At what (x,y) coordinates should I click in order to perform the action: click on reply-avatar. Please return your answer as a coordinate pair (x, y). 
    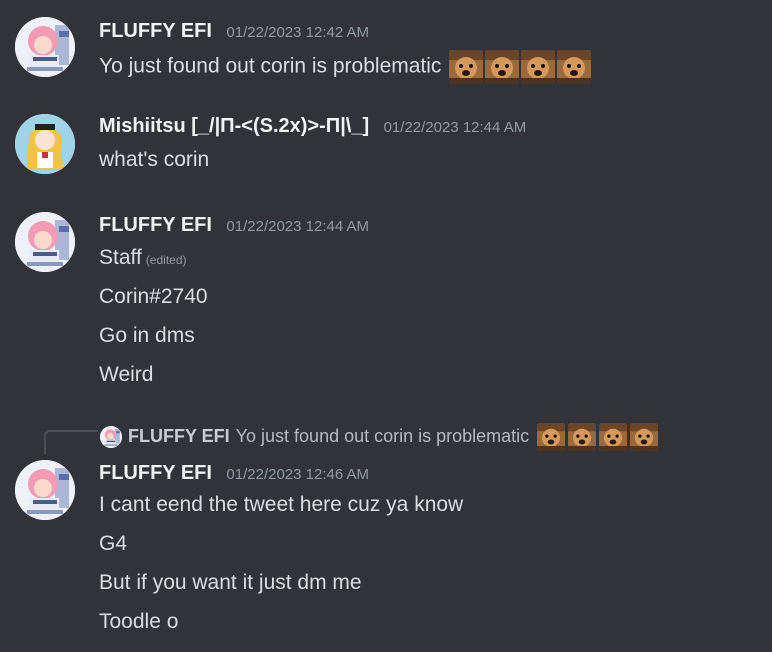
    Looking at the image, I should click on (111, 437).